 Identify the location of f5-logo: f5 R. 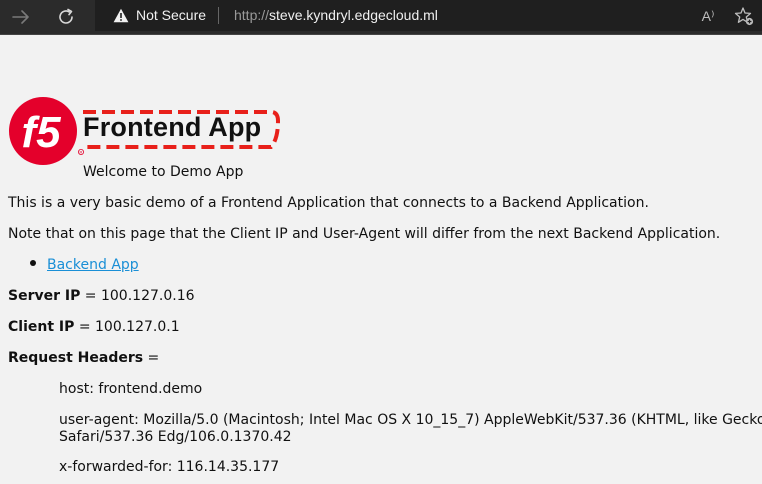
(47, 131).